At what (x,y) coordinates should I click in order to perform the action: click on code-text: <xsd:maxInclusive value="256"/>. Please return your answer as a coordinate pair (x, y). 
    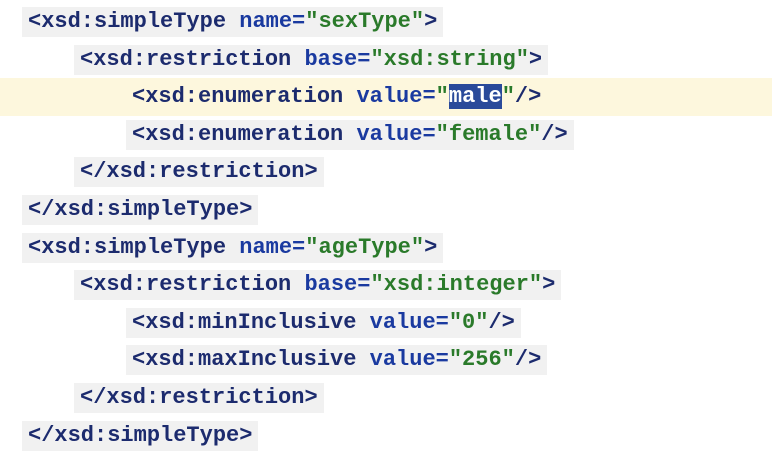
    Looking at the image, I should click on (336, 360).